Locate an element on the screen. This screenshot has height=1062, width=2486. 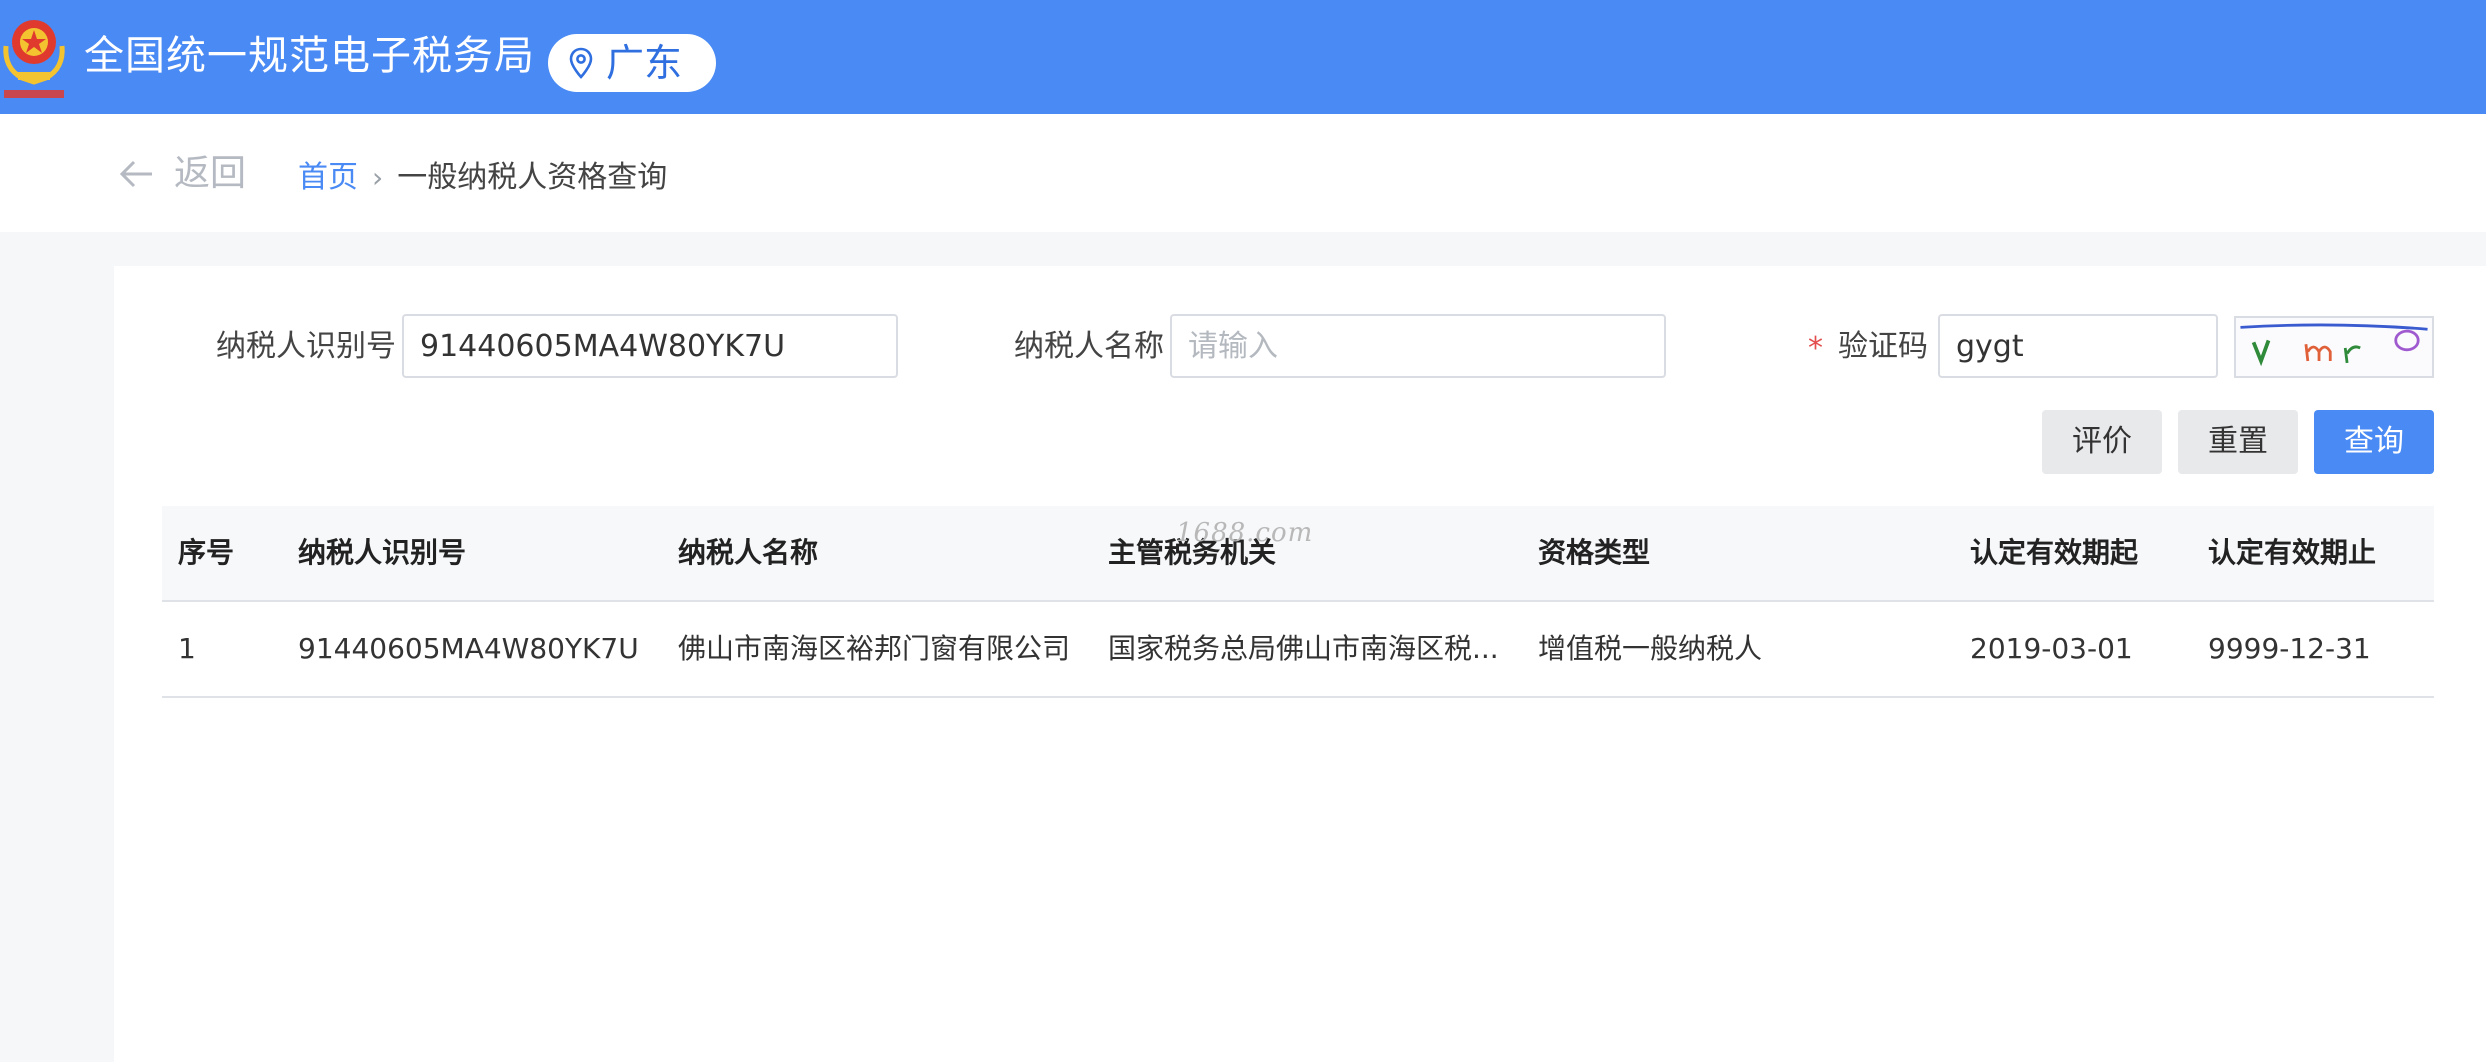
national-emblem-icon is located at coordinates (34, 59).